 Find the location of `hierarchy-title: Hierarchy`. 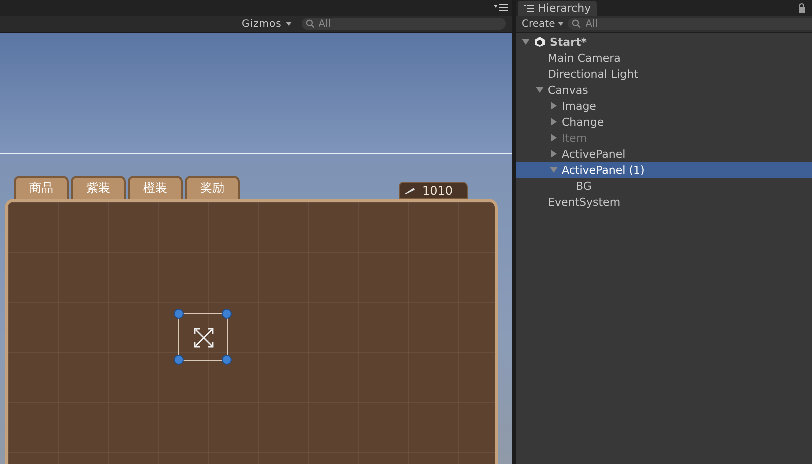

hierarchy-title: Hierarchy is located at coordinates (565, 8).